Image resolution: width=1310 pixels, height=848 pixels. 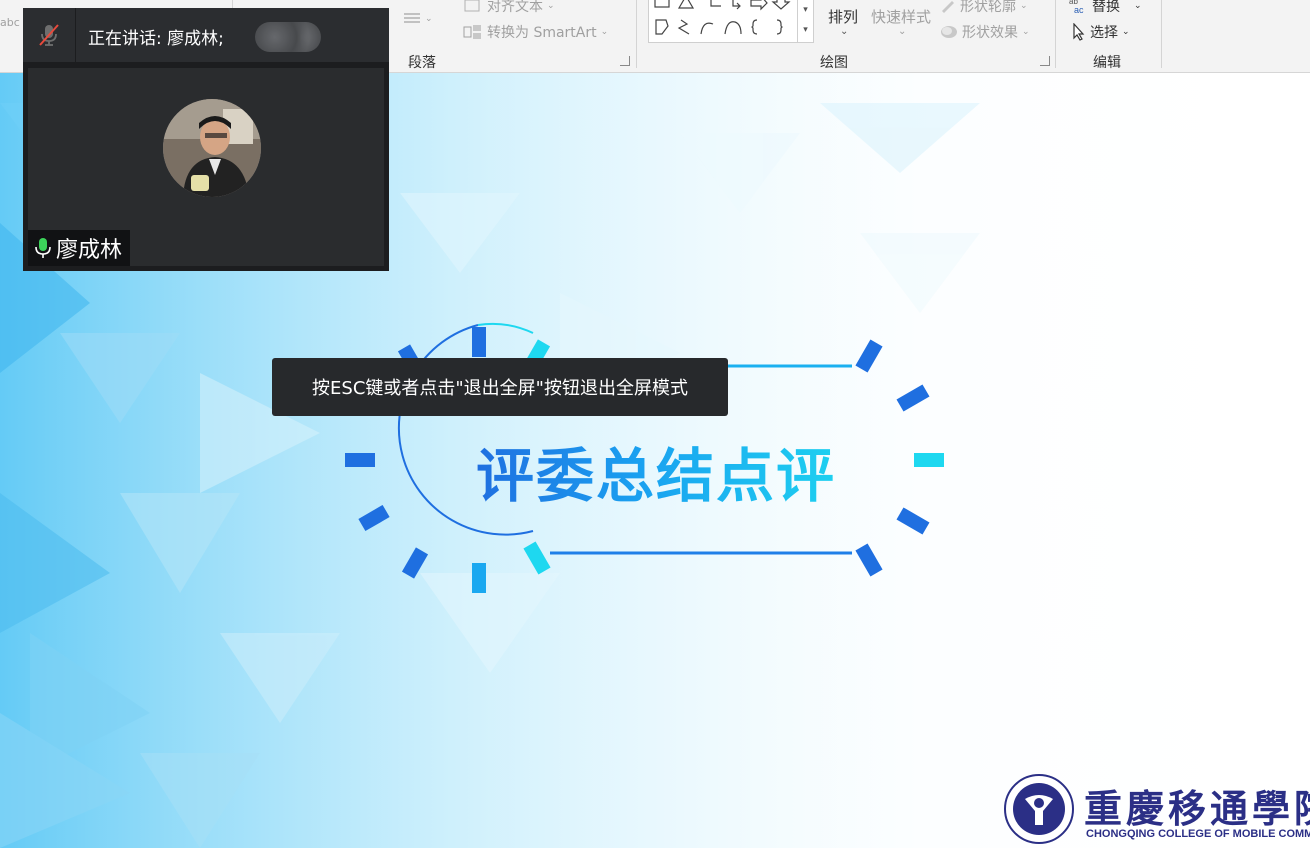 I want to click on participant-name-tag: 廖成林, so click(x=79, y=248).